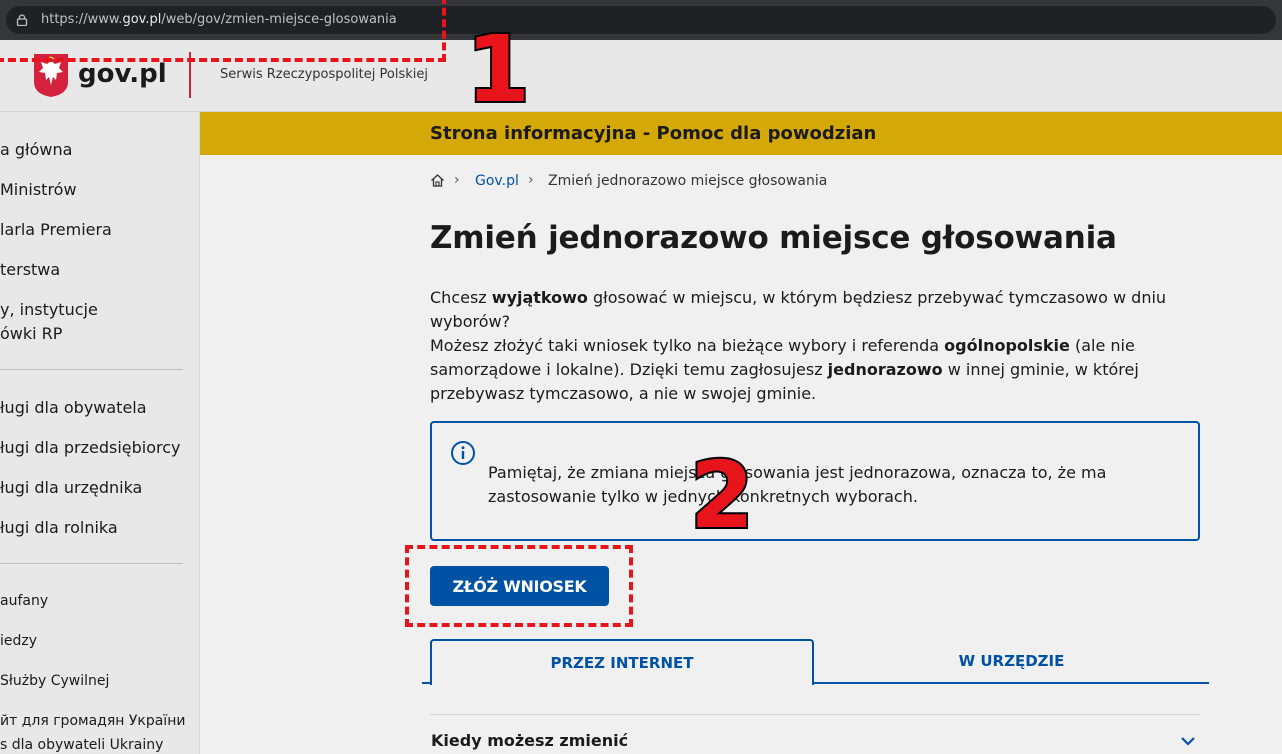 The image size is (1282, 754). What do you see at coordinates (519, 586) in the screenshot?
I see `annotation-box-button` at bounding box center [519, 586].